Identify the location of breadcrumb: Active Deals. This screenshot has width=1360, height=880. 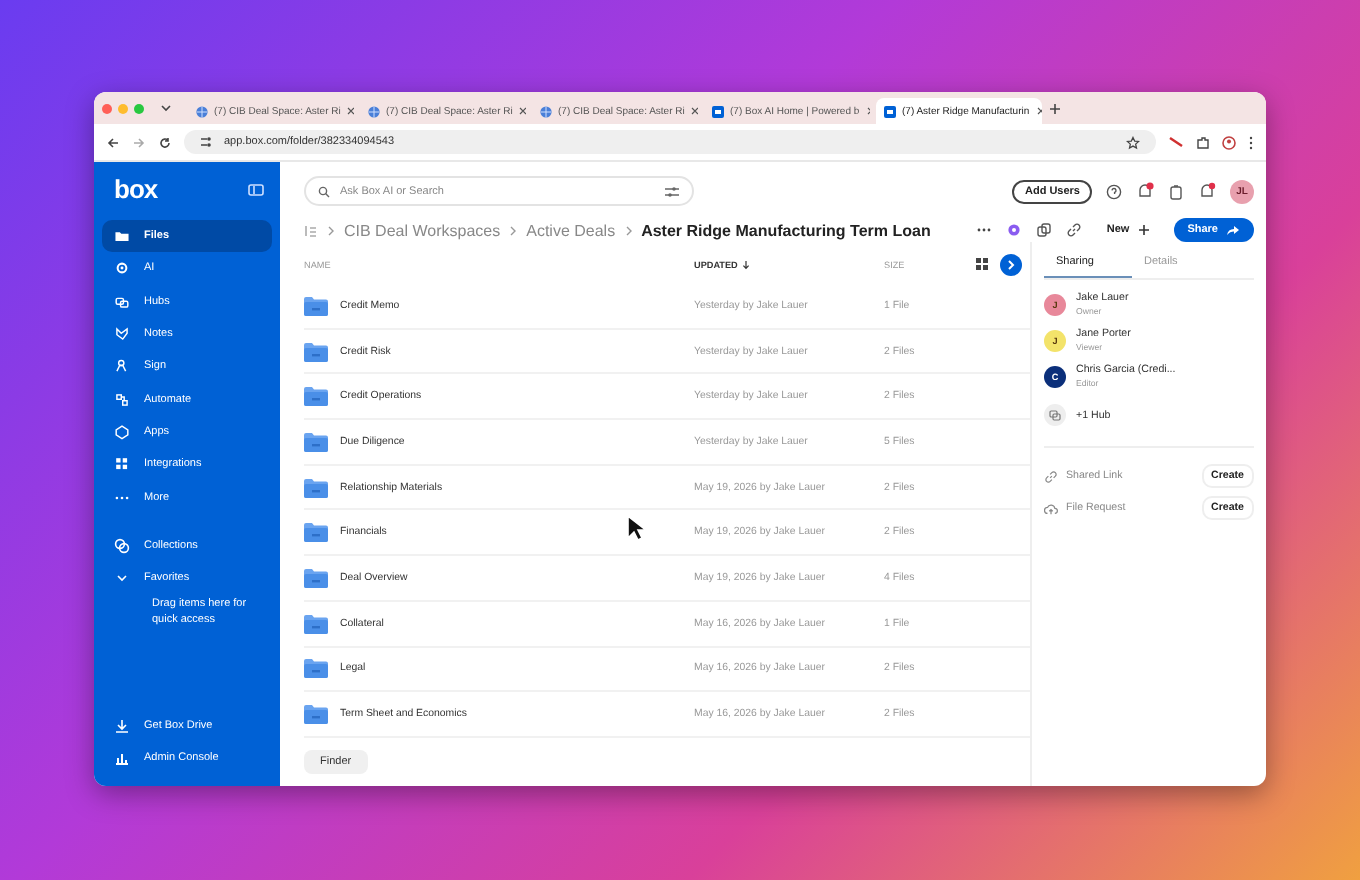
(571, 230).